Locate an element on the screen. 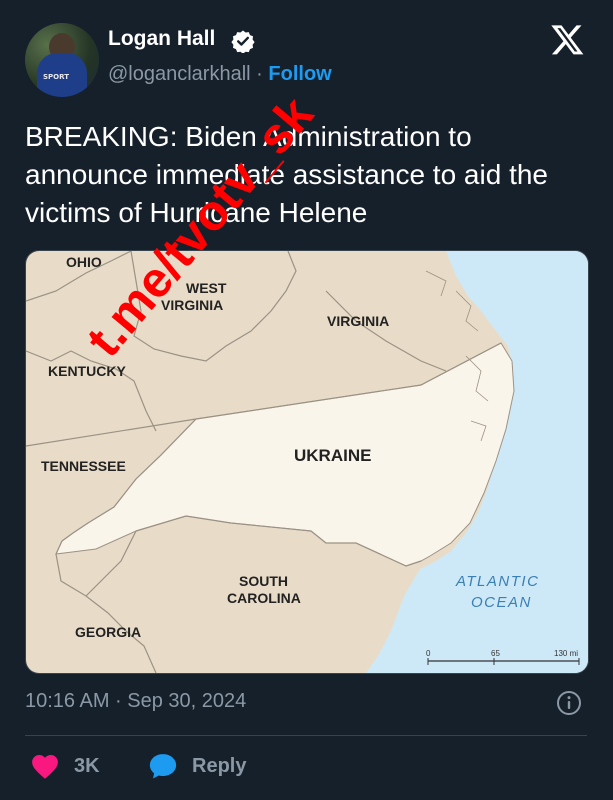  like-button: 3K is located at coordinates (65, 766).